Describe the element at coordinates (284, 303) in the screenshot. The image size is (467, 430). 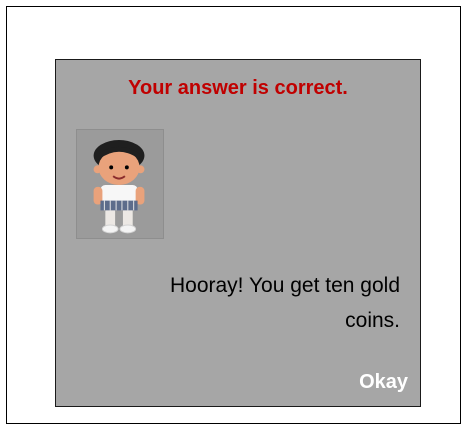
I see `reward-message: Hooray! You get ten gold coins.` at that location.